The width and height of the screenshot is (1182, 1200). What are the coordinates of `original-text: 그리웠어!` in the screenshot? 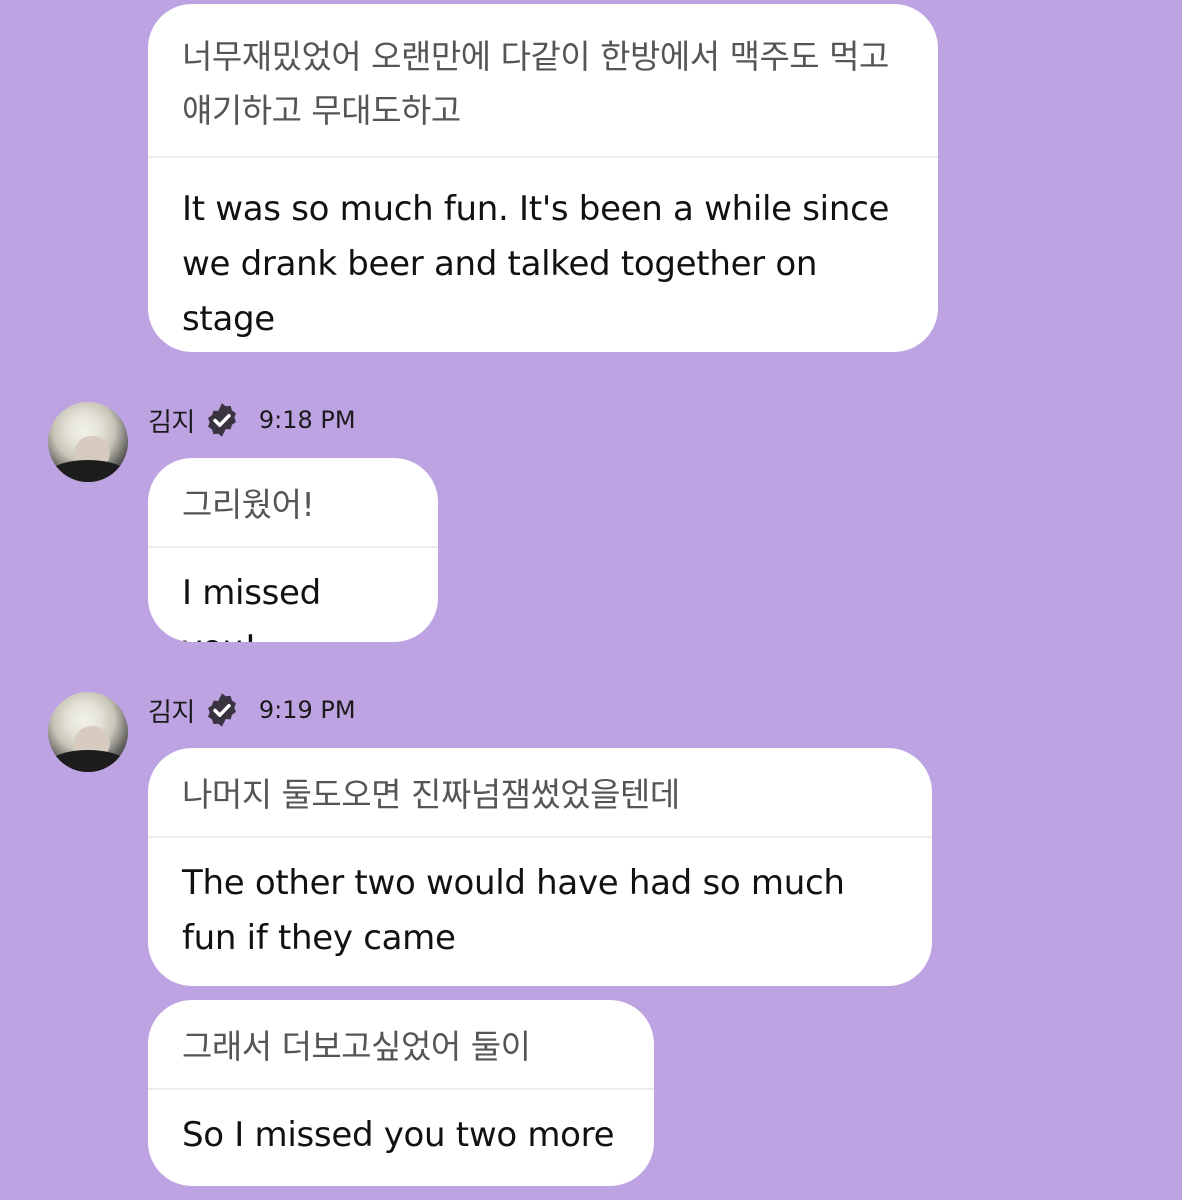 It's located at (293, 503).